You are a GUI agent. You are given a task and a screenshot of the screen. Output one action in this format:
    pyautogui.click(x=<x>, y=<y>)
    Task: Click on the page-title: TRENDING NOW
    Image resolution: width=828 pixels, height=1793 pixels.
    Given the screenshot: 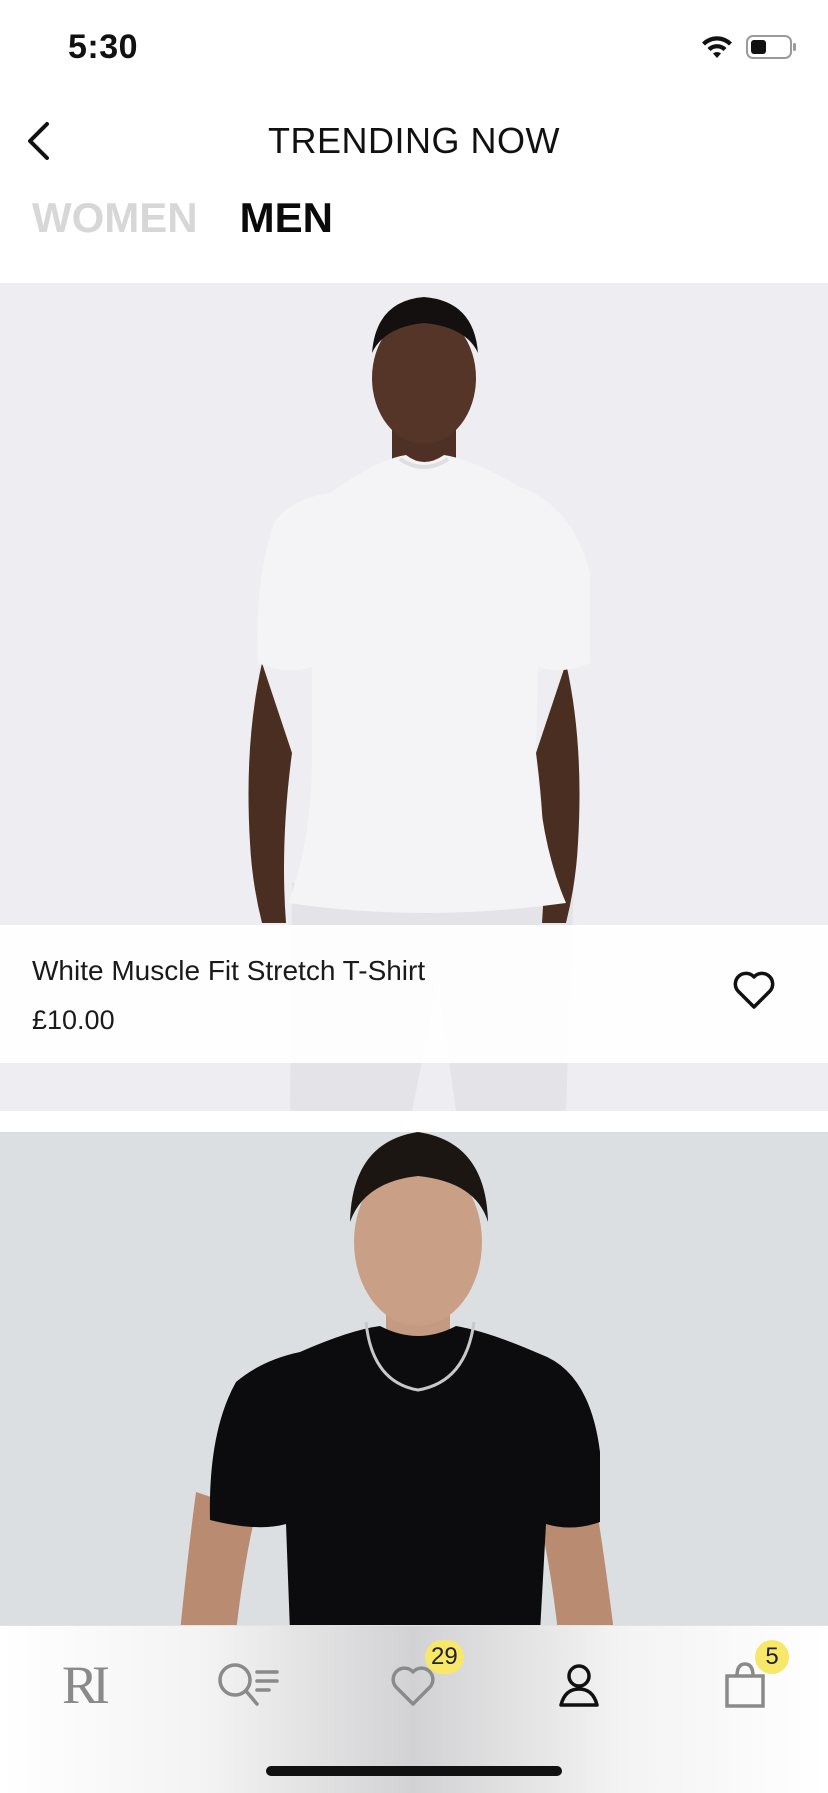 What is the action you would take?
    pyautogui.click(x=414, y=140)
    